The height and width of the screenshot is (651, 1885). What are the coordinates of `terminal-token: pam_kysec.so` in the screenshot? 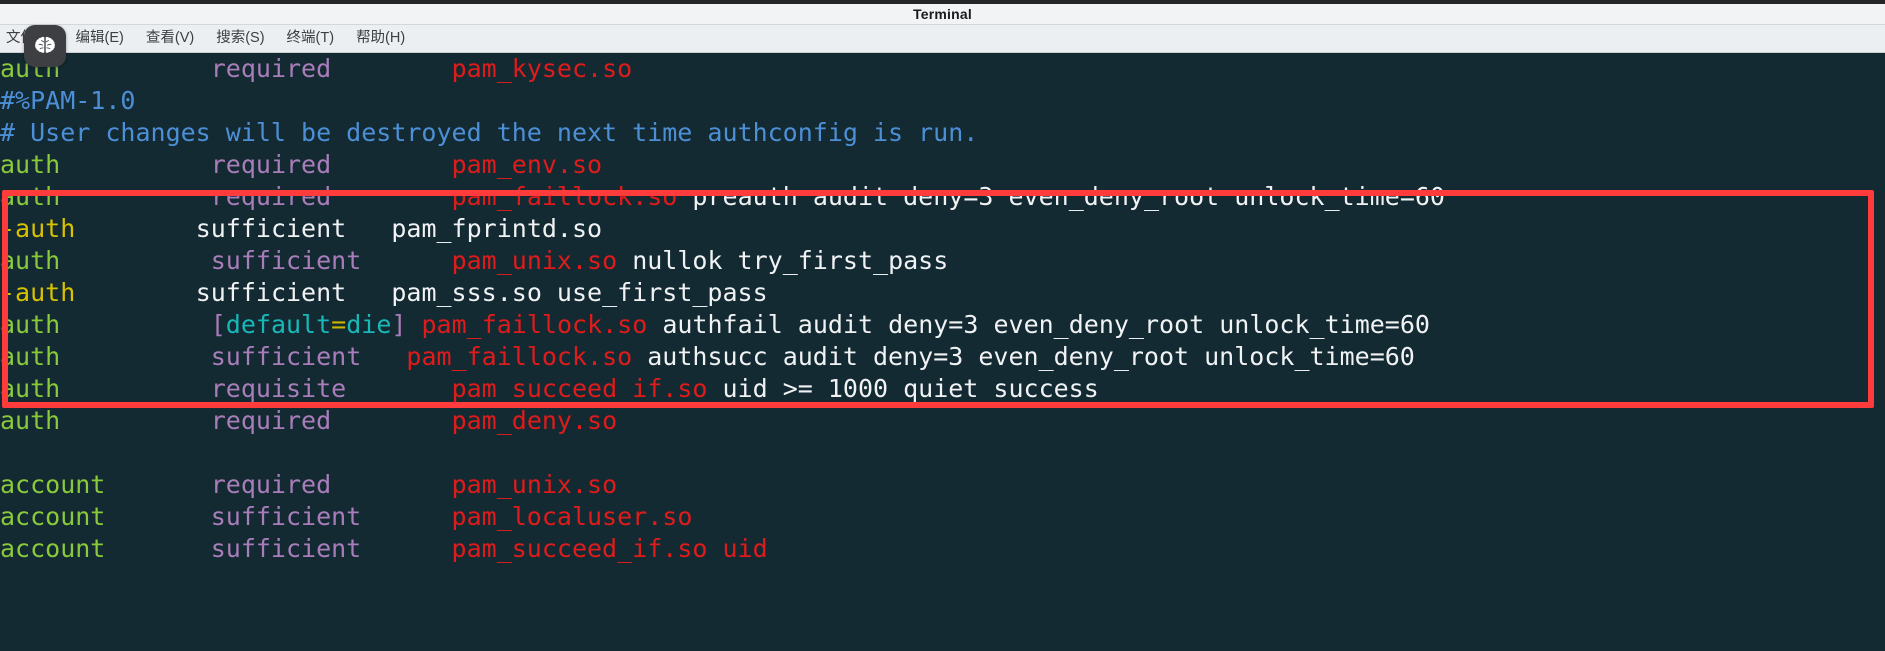 It's located at (542, 68).